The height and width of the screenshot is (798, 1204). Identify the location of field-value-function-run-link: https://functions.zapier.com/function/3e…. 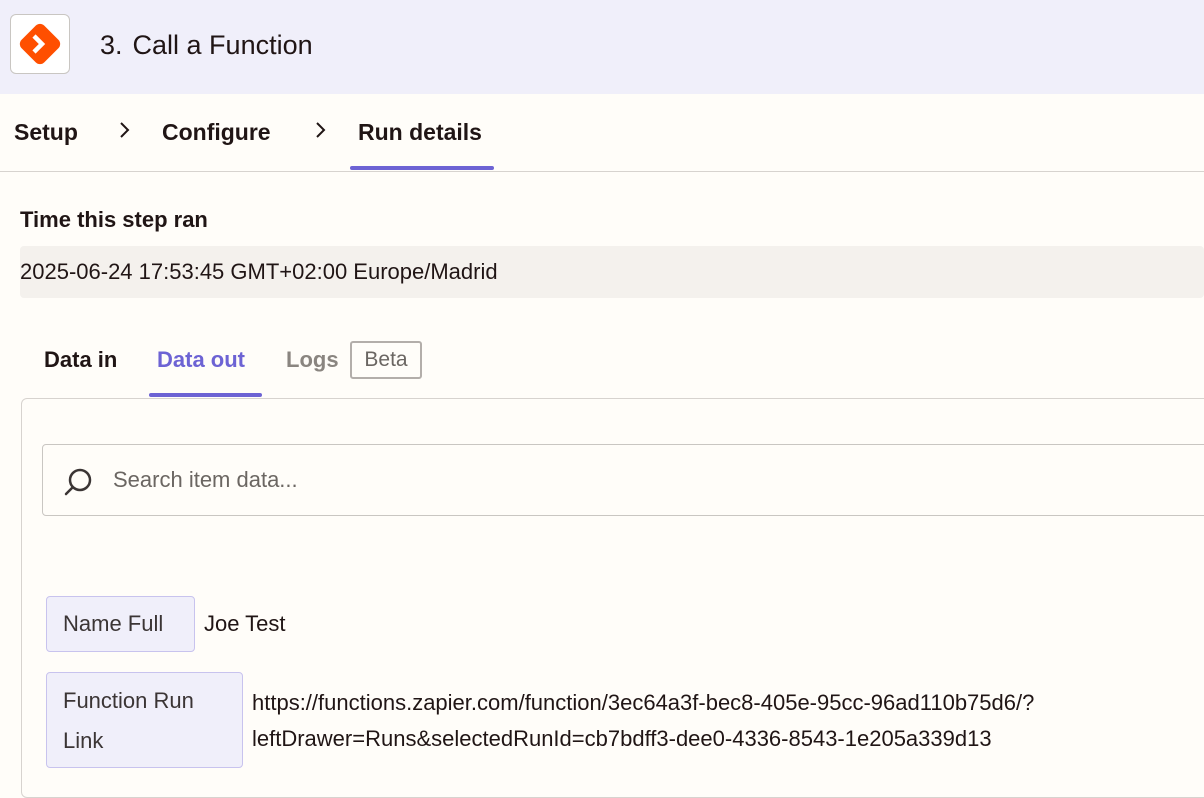
(727, 721).